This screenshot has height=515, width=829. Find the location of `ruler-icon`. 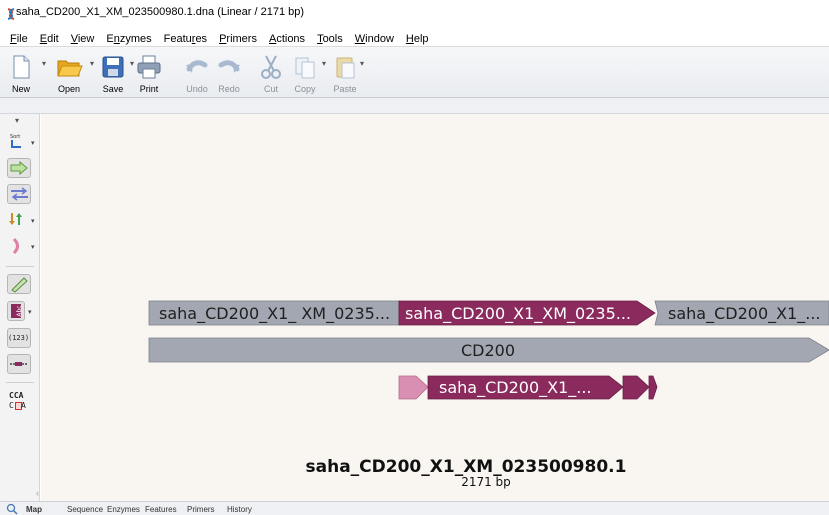

ruler-icon is located at coordinates (19, 364).